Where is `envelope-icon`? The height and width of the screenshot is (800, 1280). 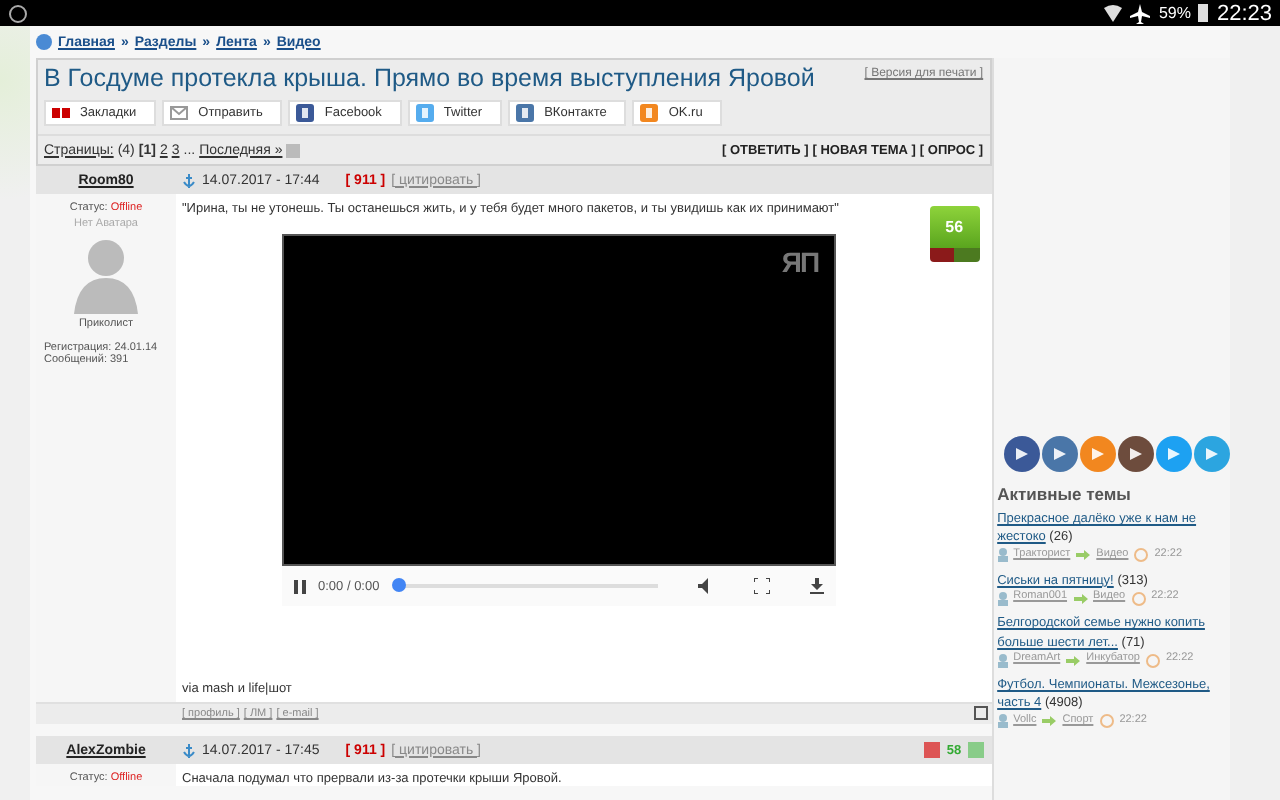
envelope-icon is located at coordinates (179, 113).